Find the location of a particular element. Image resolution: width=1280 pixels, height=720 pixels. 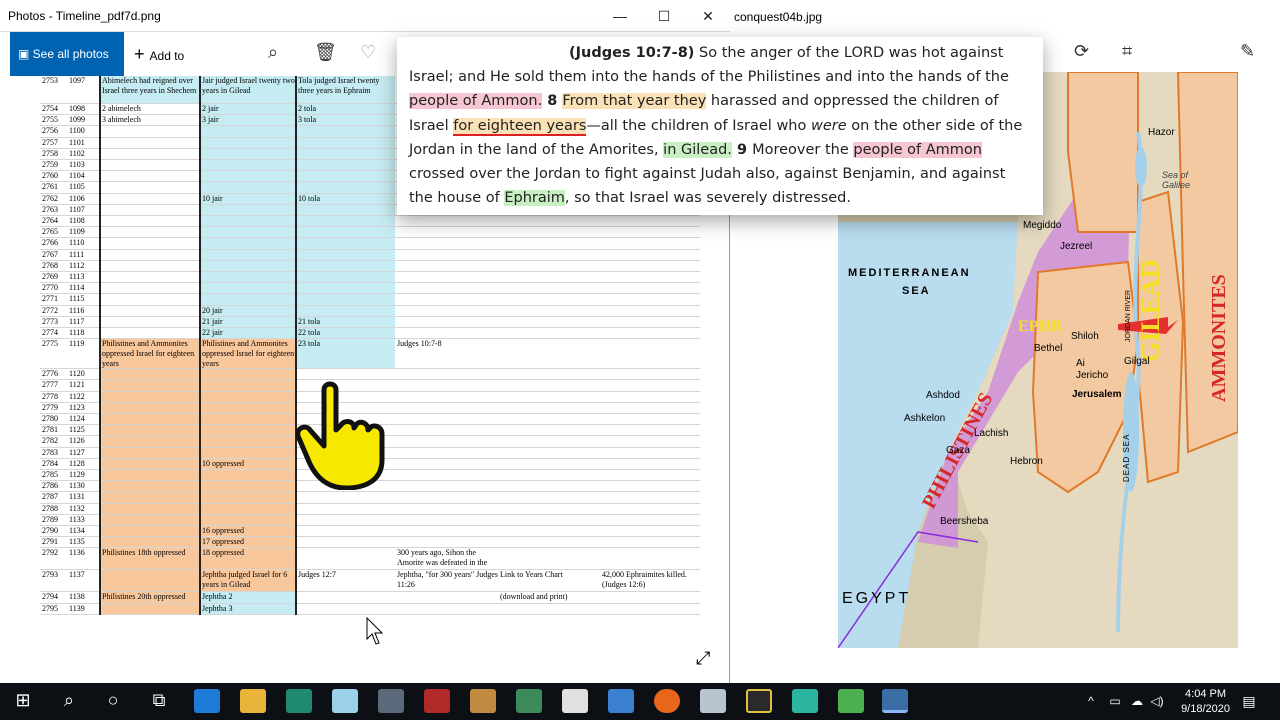

rotate-icon: ⟳ is located at coordinates (1081, 51).